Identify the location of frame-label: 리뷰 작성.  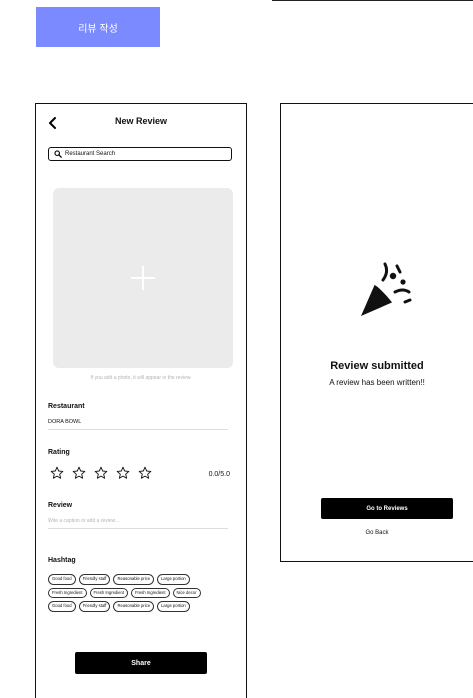
(98, 27).